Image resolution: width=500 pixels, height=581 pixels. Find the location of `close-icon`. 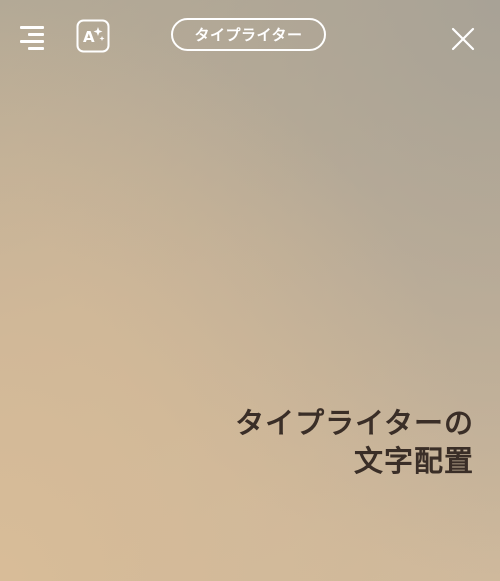

close-icon is located at coordinates (463, 39).